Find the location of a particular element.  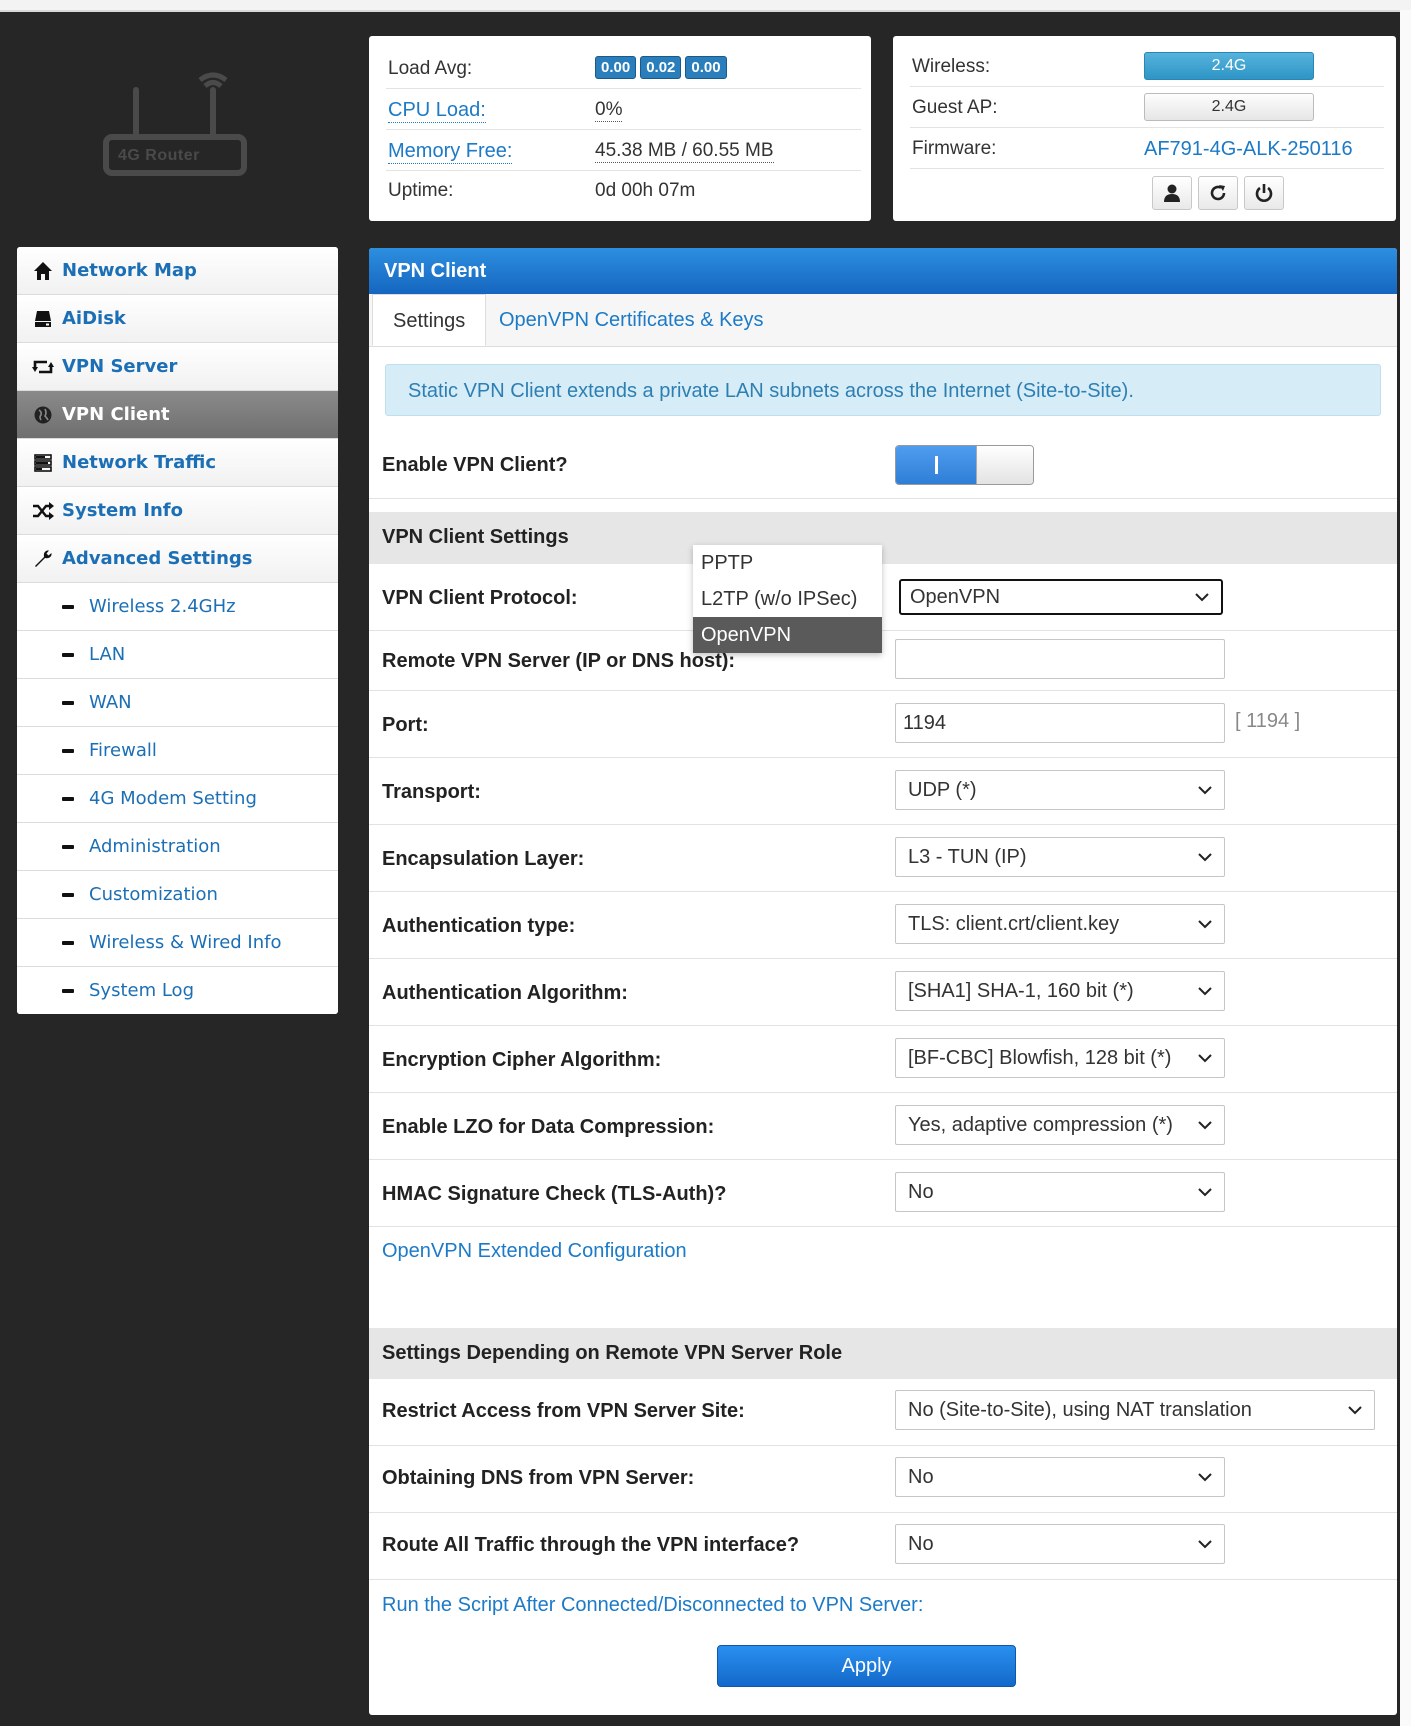

port-input: 1194 is located at coordinates (1060, 723).